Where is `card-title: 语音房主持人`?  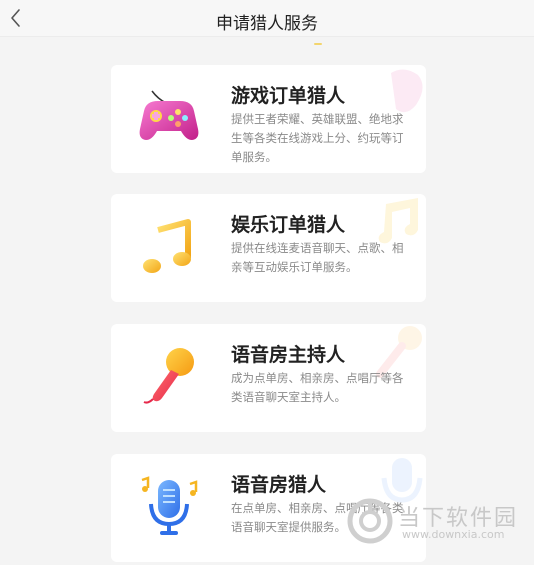 card-title: 语音房主持人 is located at coordinates (288, 355).